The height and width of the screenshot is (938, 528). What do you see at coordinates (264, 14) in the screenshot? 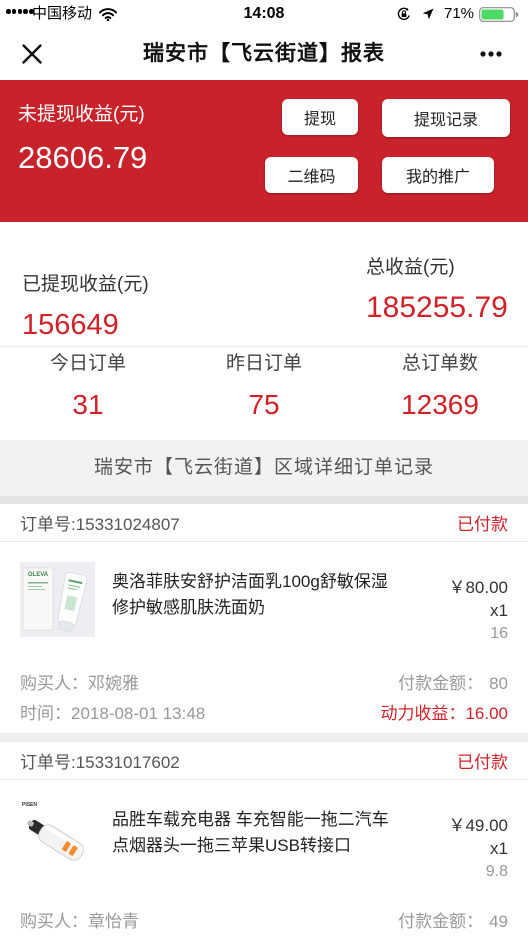
I see `status-bar: 中国移动 14:08 71%` at bounding box center [264, 14].